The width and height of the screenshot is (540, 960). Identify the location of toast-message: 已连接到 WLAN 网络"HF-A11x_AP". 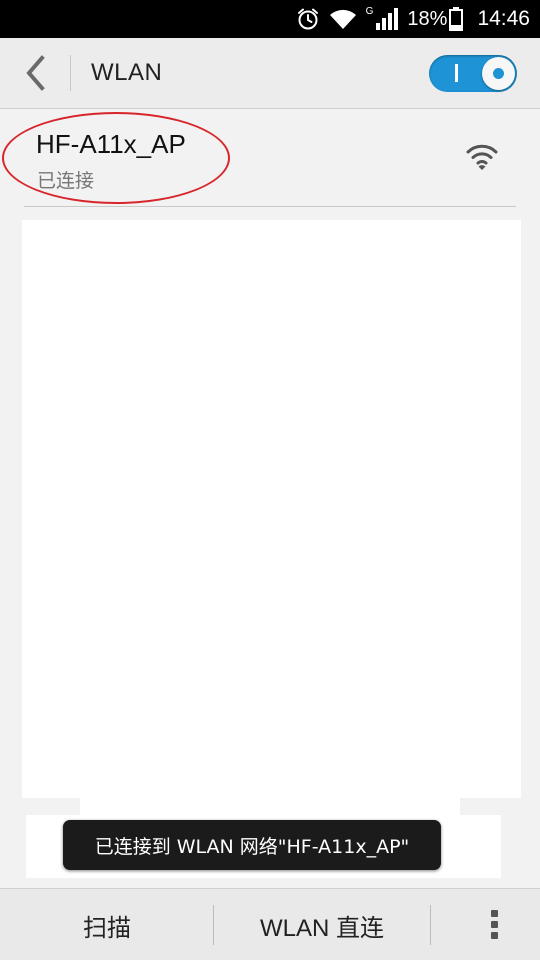
(252, 845).